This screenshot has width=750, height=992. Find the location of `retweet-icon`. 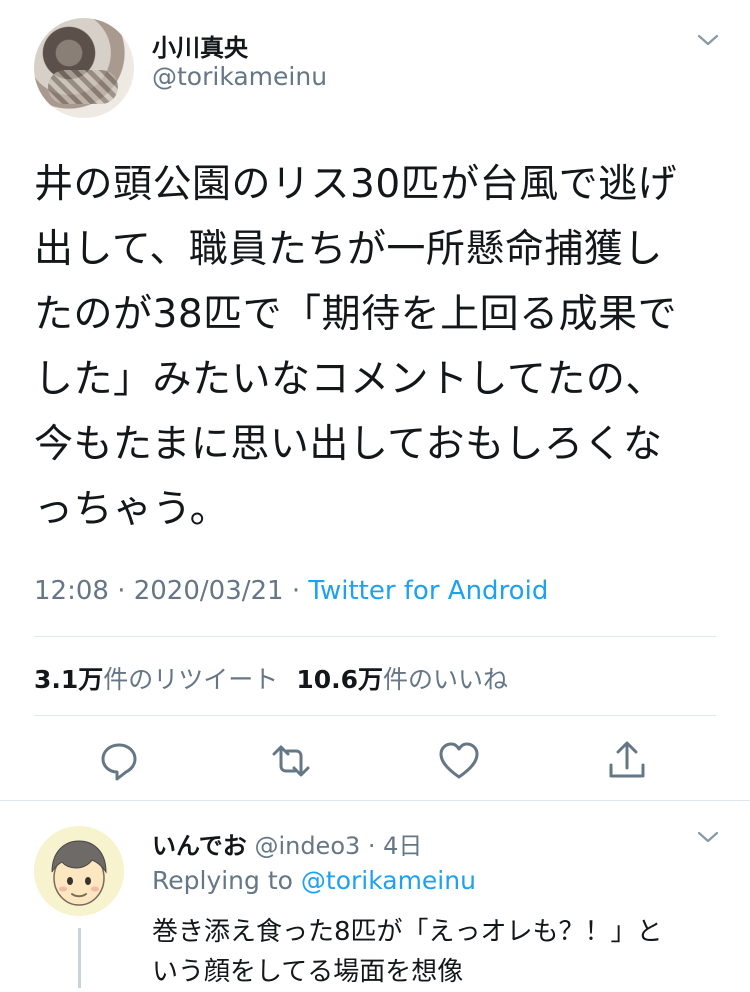

retweet-icon is located at coordinates (291, 761).